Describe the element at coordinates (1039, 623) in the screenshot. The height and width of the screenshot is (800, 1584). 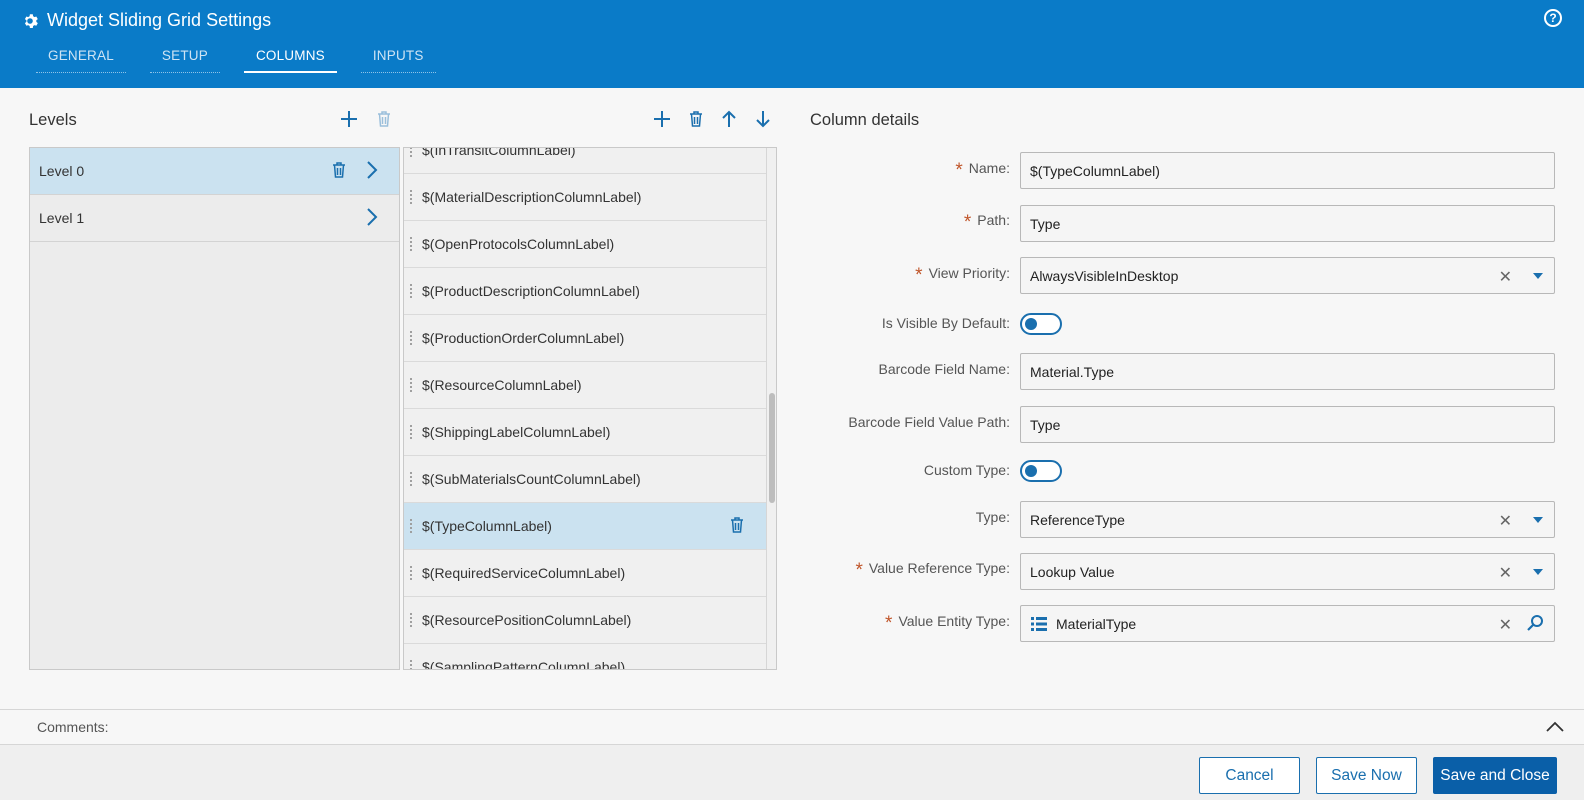
I see `list-icon` at that location.